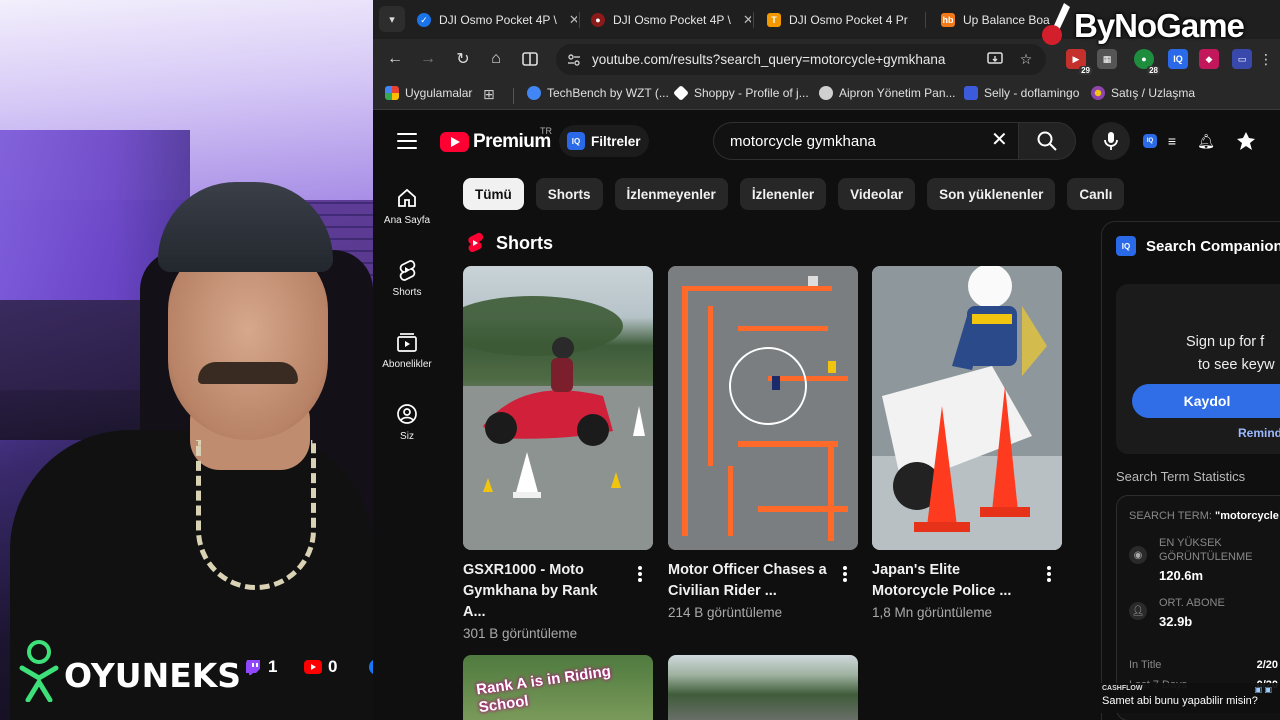 The image size is (1280, 720). I want to click on metric-label: EN YÜKSEK GÖRÜNTÜLENME, so click(1206, 550).